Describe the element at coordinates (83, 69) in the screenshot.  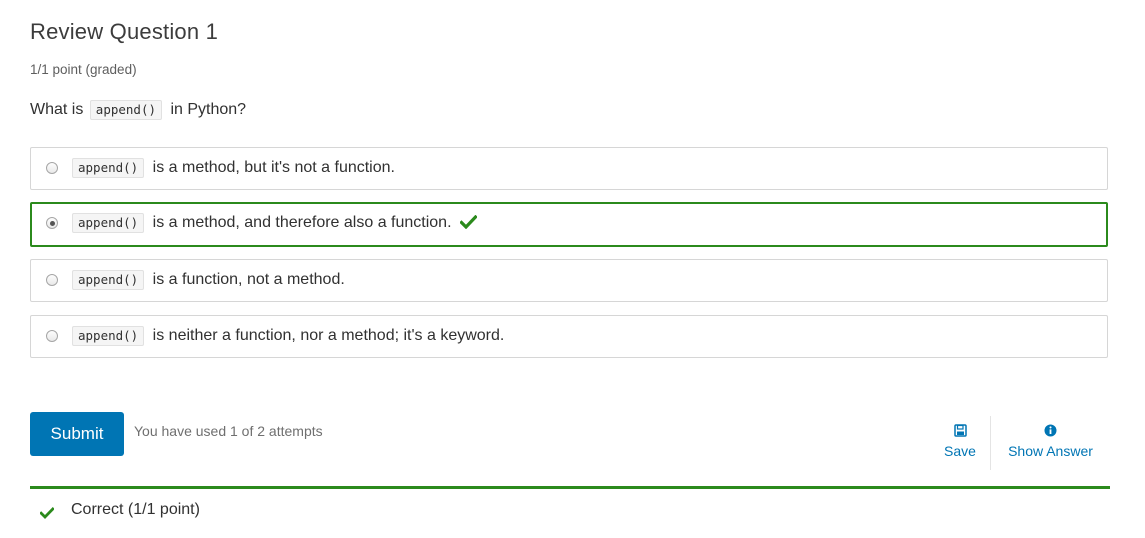
I see `points-label: 1/1 point (graded)` at that location.